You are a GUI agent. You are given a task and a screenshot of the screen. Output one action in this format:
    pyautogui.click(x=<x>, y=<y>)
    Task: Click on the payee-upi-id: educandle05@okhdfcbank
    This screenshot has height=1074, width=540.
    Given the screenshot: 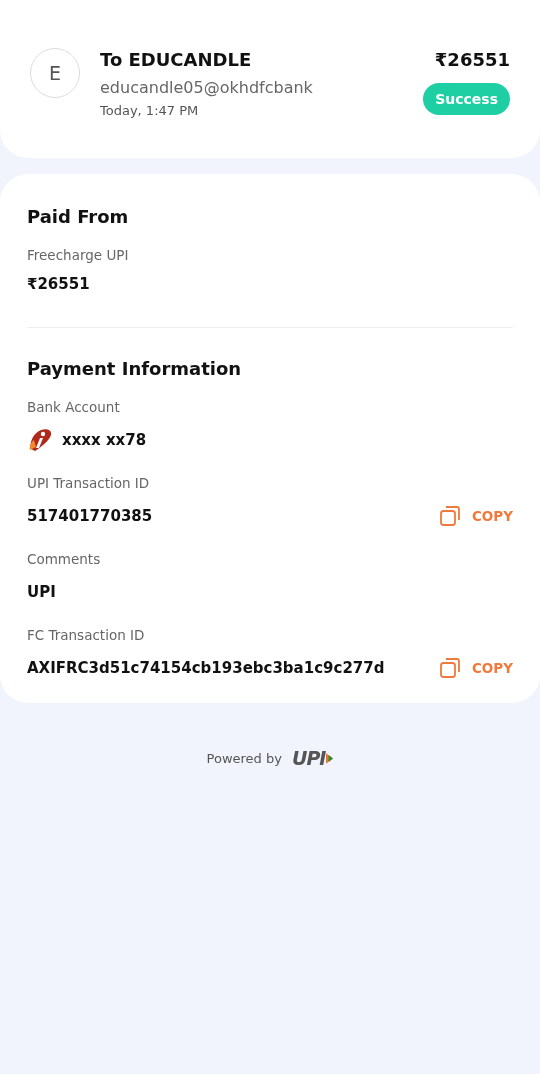 What is the action you would take?
    pyautogui.click(x=207, y=87)
    